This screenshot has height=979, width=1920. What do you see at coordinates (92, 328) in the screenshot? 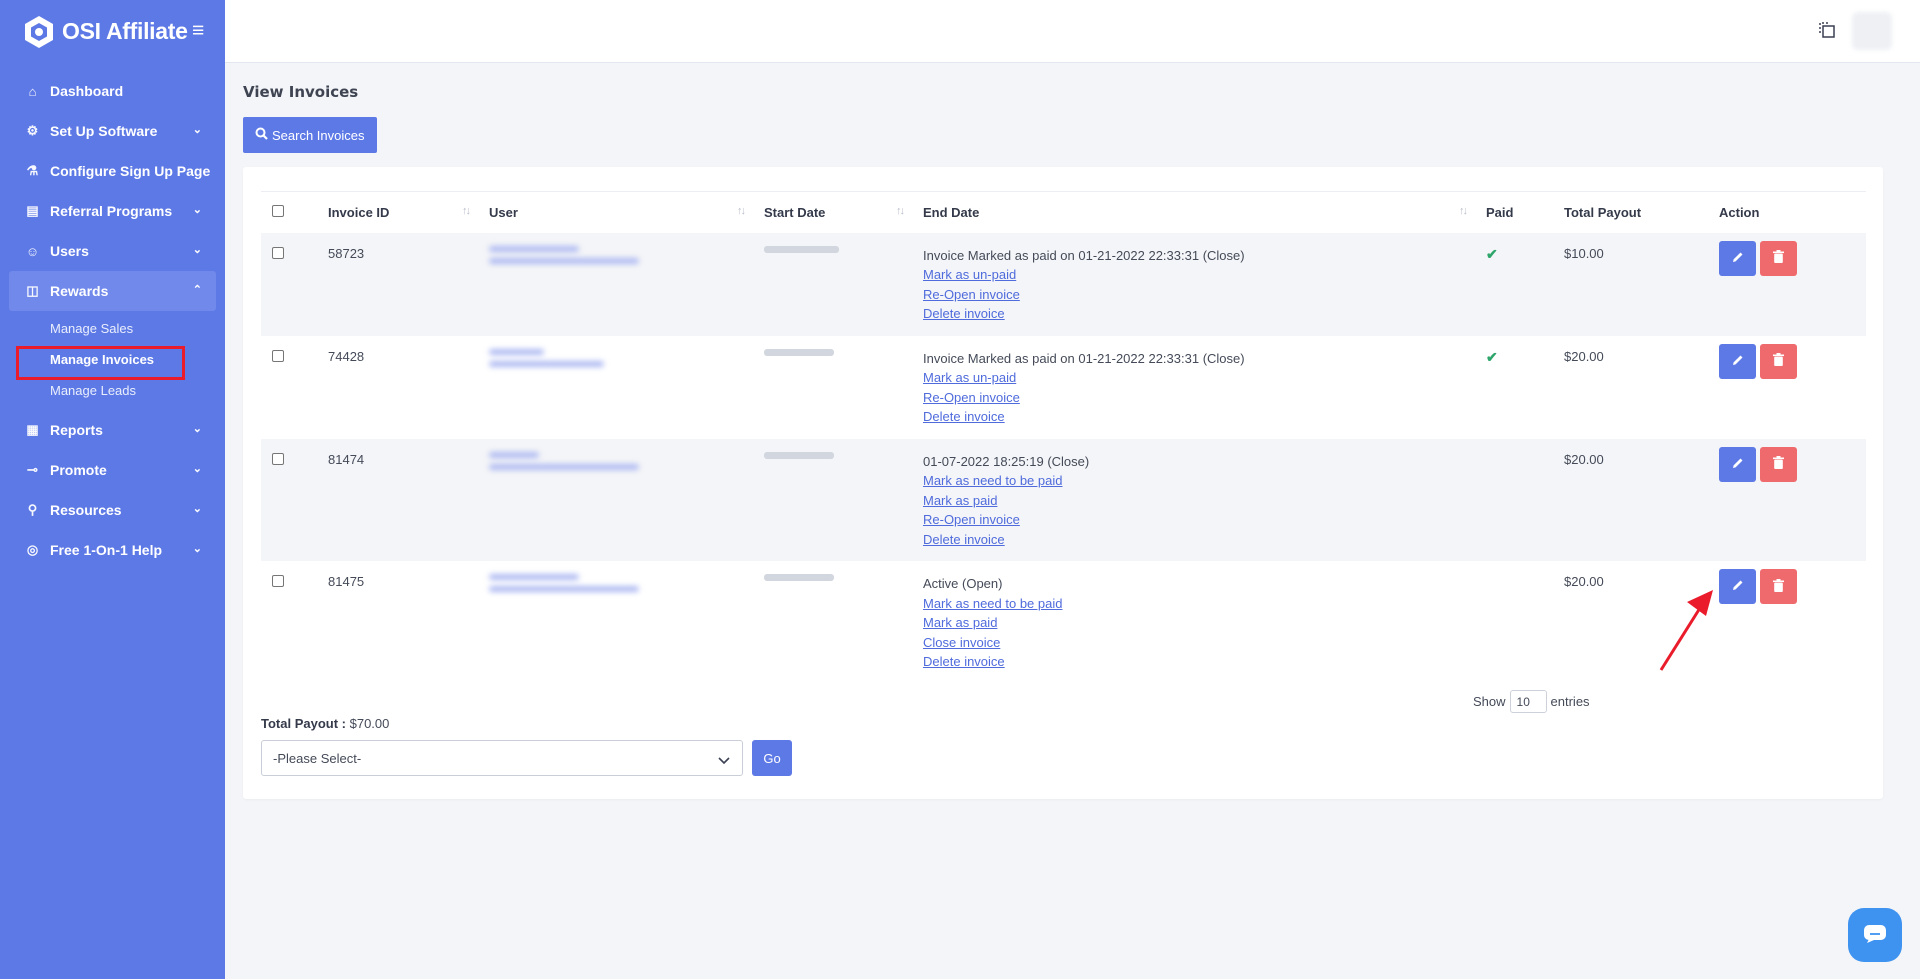
I see `sidebar-subitem-label: Manage Sales` at bounding box center [92, 328].